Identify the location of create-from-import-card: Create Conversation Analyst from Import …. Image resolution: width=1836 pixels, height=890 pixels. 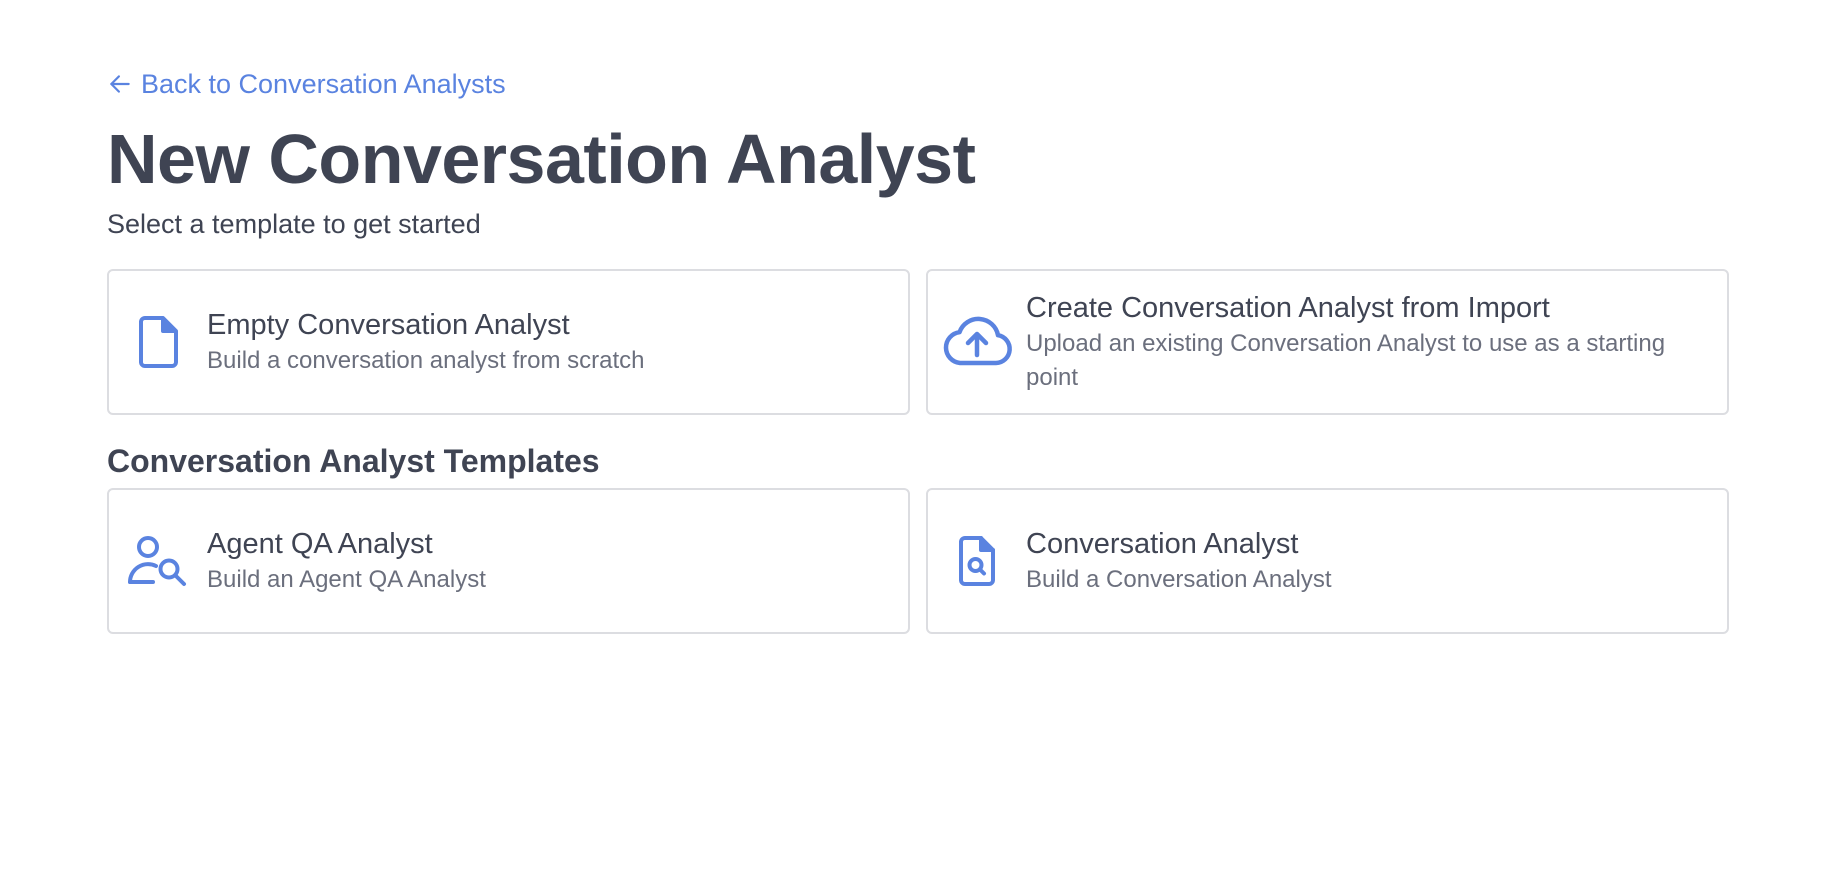
(1327, 342).